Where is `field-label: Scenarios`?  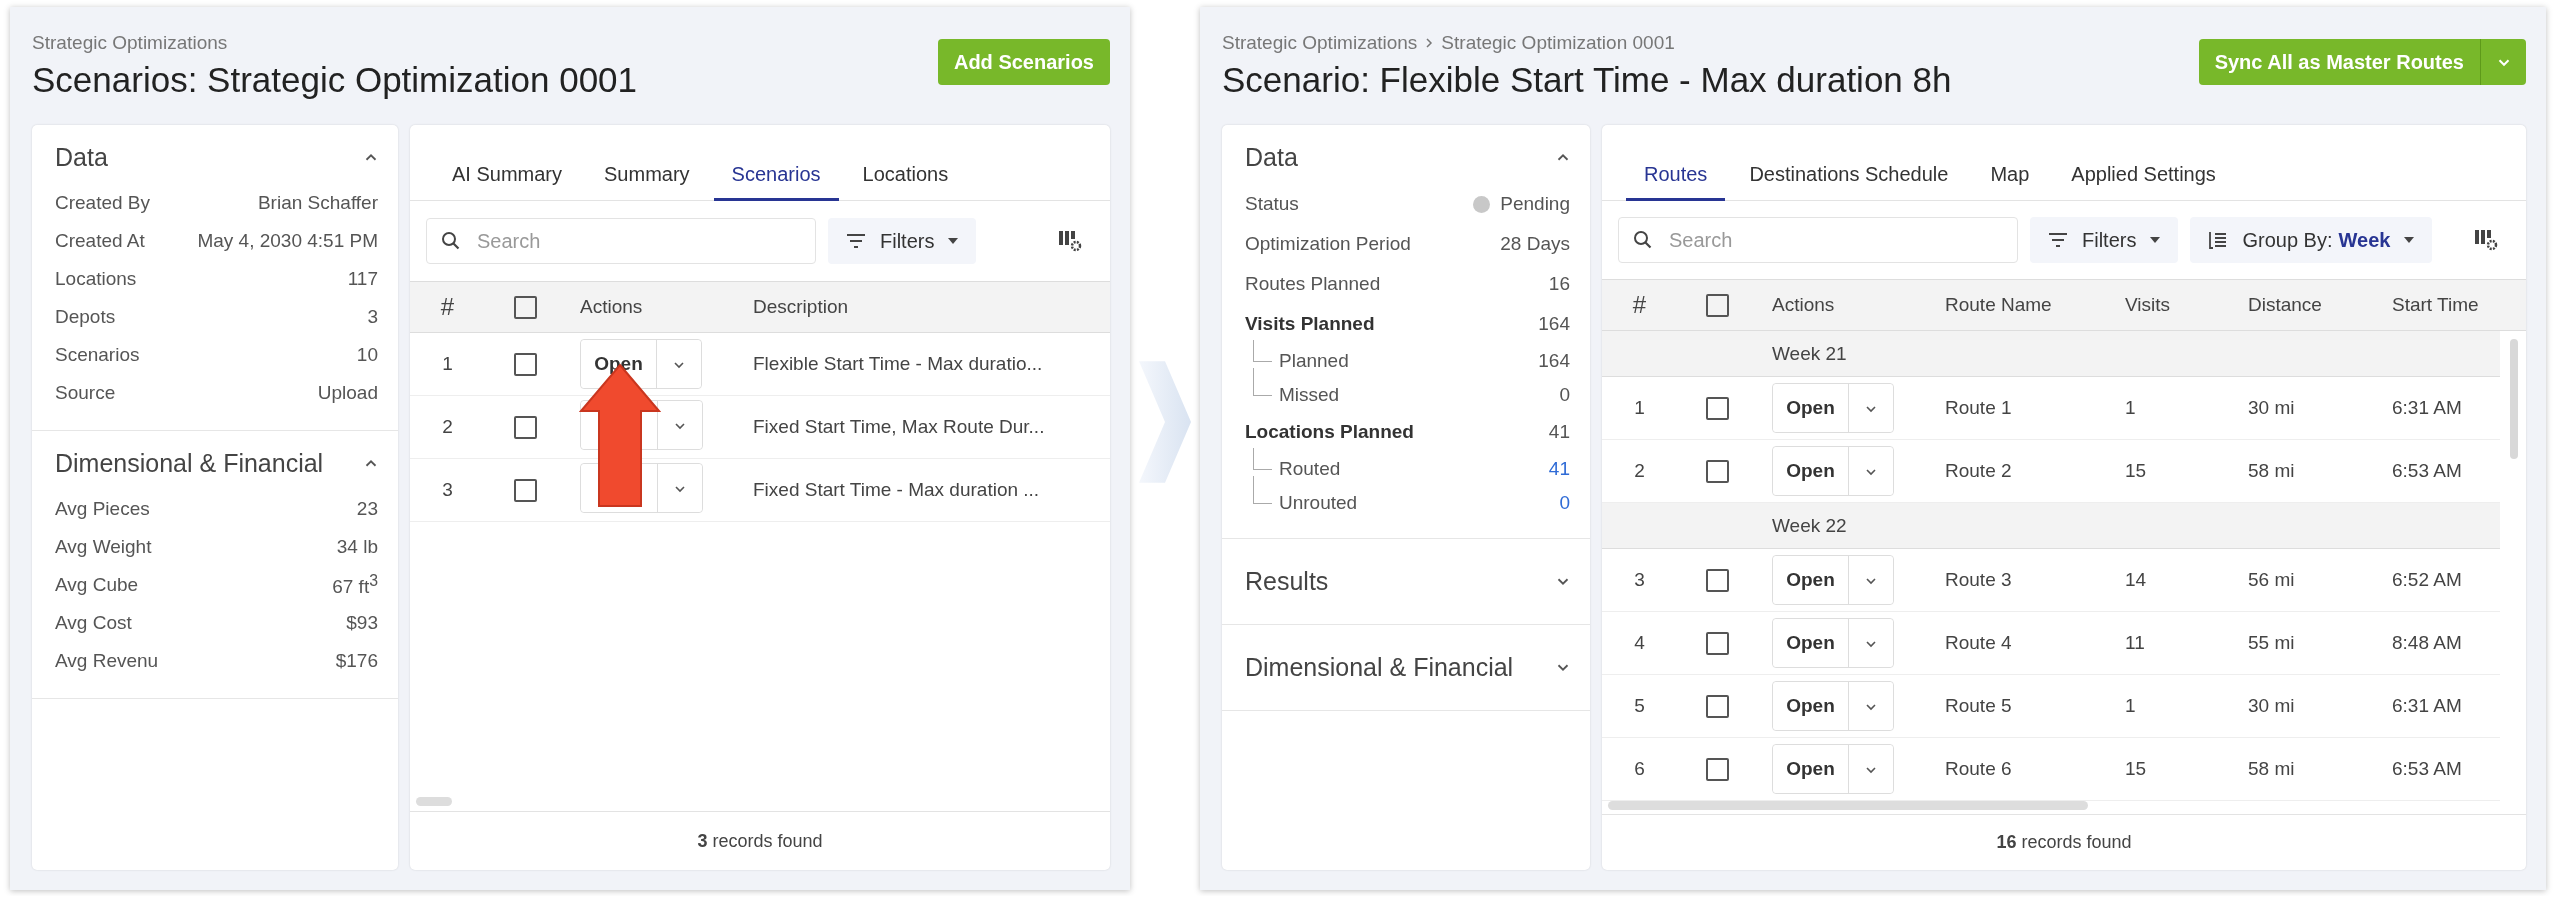
field-label: Scenarios is located at coordinates (97, 355).